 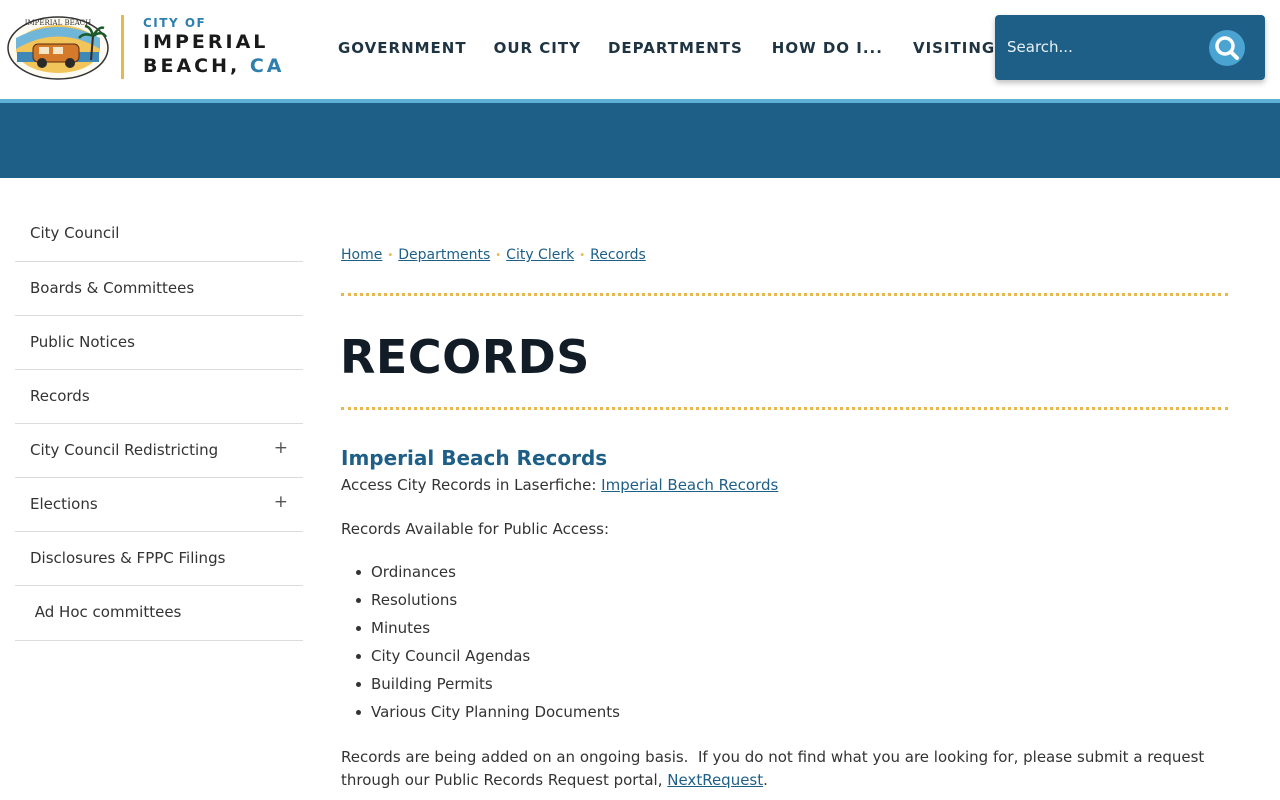 What do you see at coordinates (128, 558) in the screenshot?
I see `sidebar-item-label: Disclosures & FPPC Filings` at bounding box center [128, 558].